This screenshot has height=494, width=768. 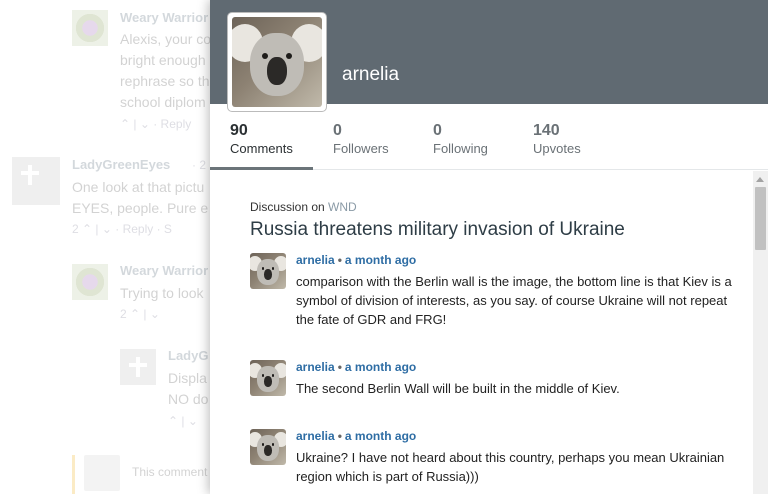 I want to click on stat-value: 140, so click(x=546, y=130).